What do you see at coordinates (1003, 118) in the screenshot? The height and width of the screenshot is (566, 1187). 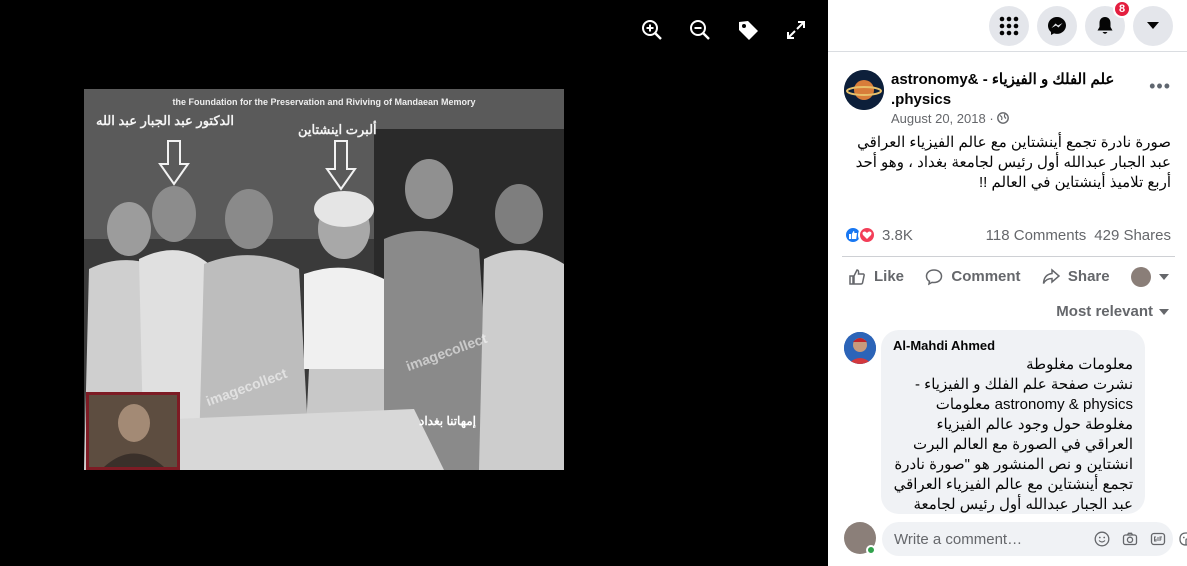 I see `globe-icon` at bounding box center [1003, 118].